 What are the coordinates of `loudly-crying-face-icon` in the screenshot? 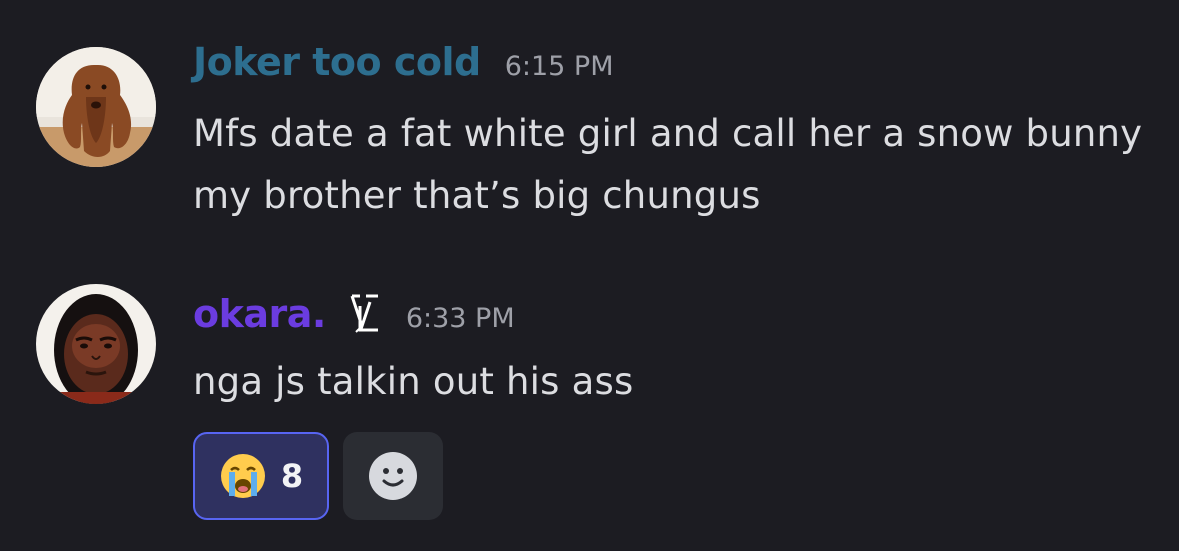 It's located at (242, 476).